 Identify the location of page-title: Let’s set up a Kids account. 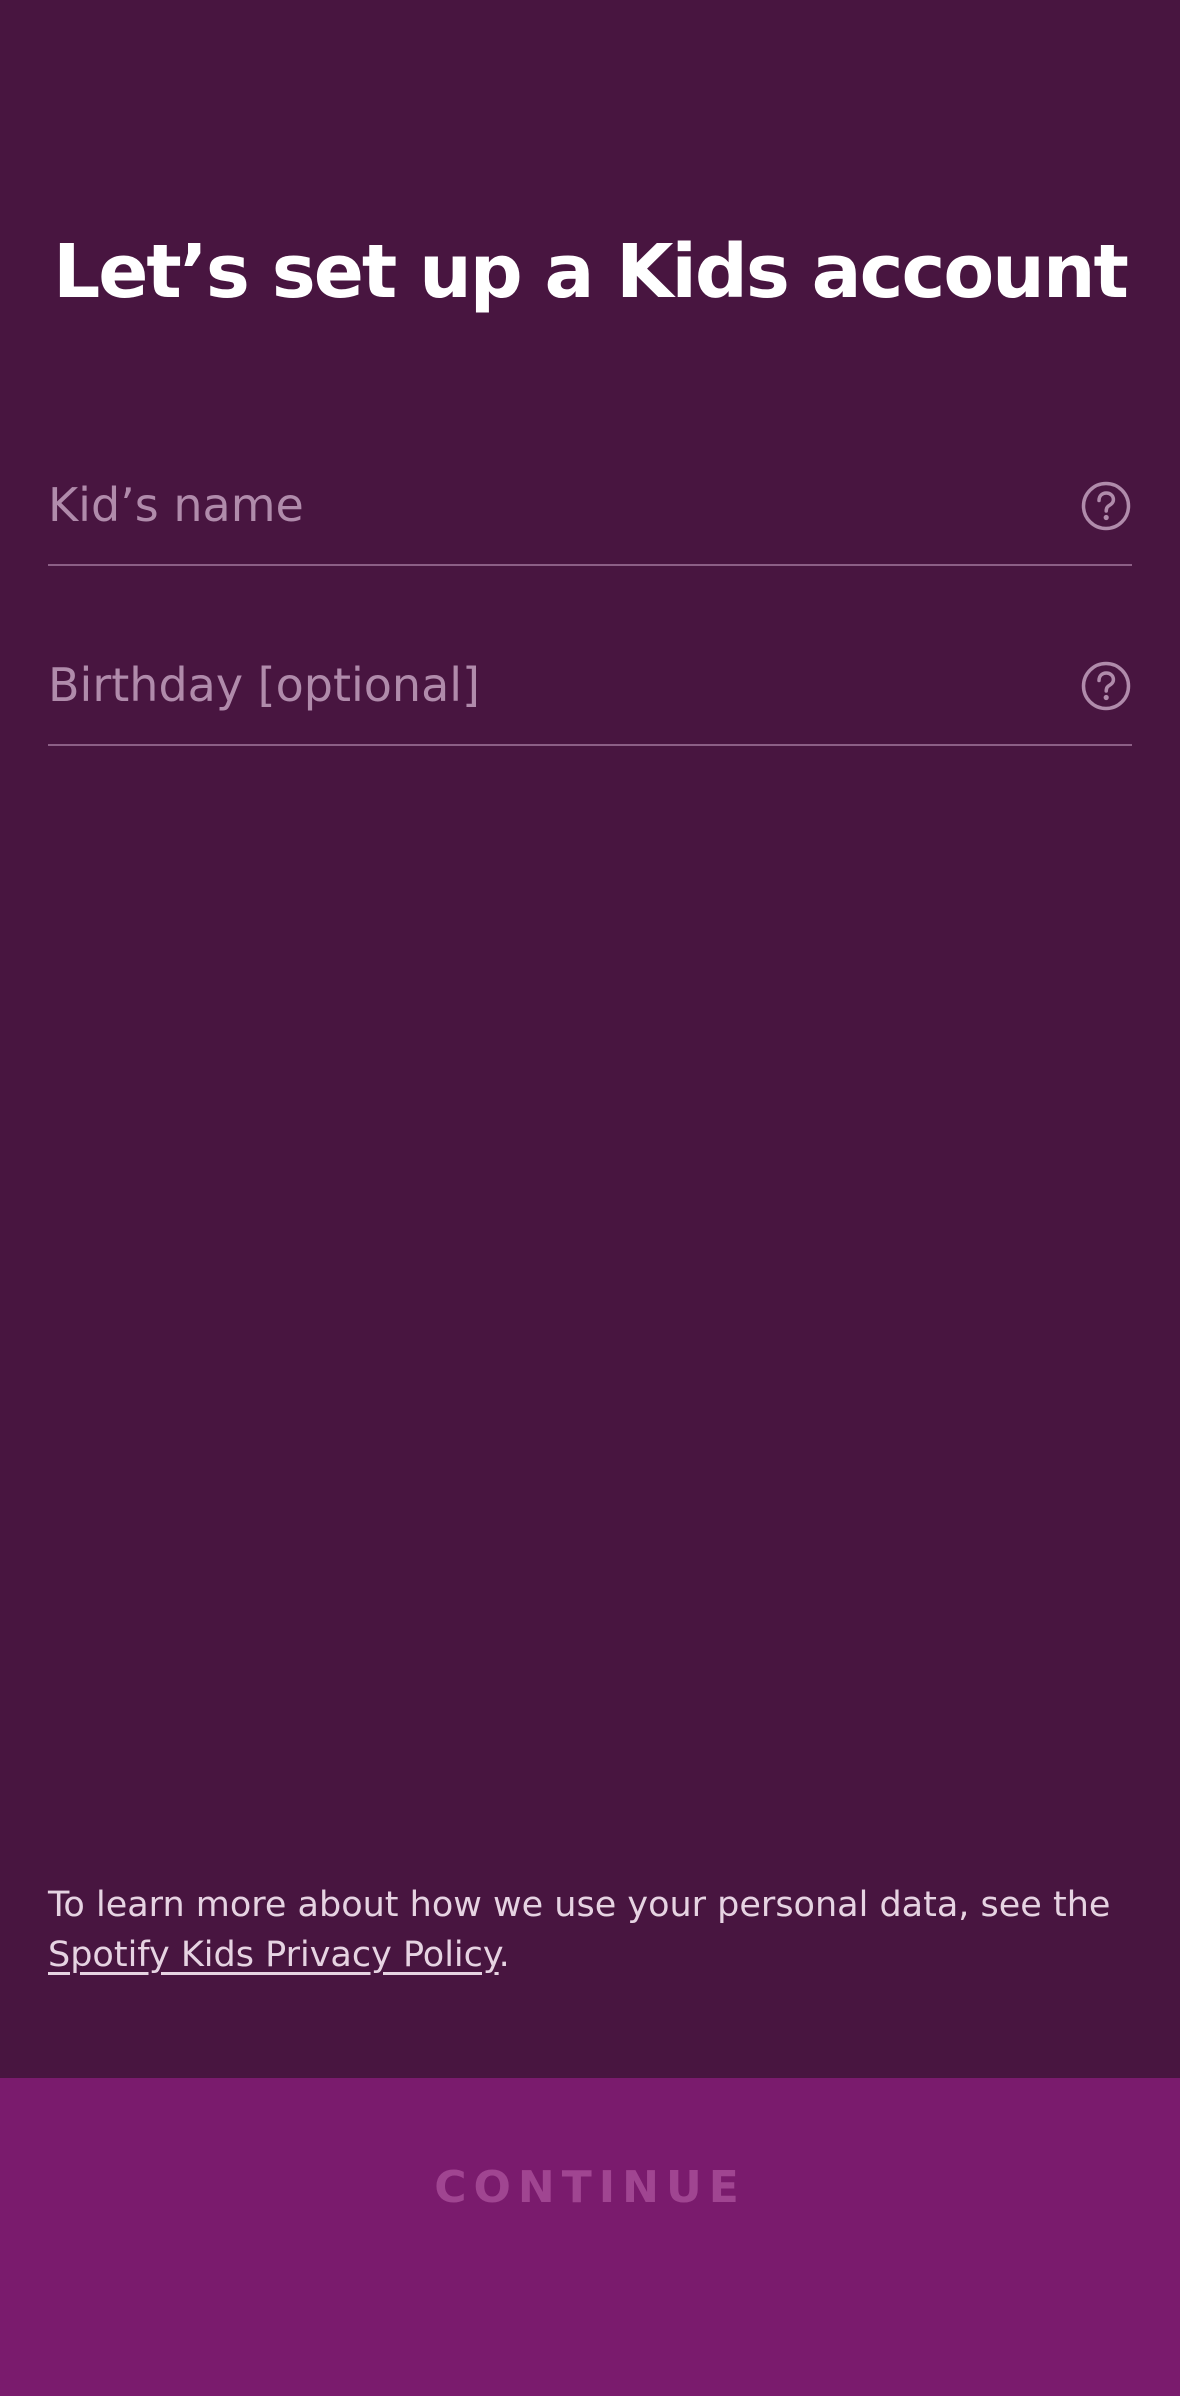
(591, 272).